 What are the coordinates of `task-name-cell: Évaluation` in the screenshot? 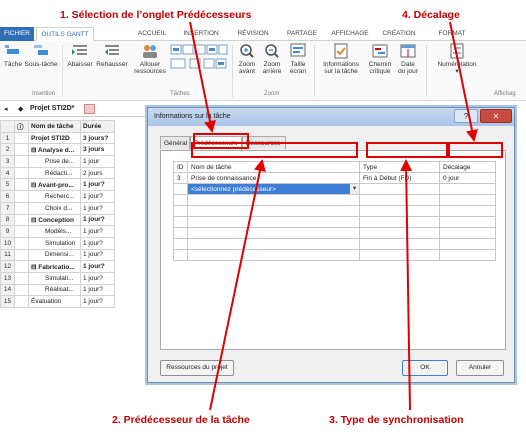 It's located at (54, 301).